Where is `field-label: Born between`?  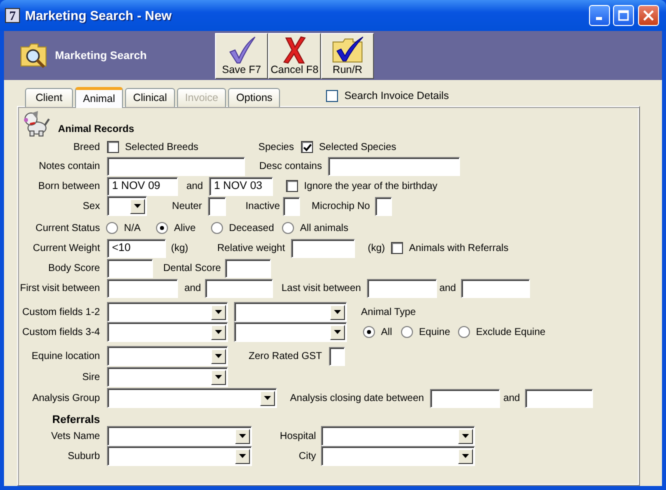 field-label: Born between is located at coordinates (69, 186).